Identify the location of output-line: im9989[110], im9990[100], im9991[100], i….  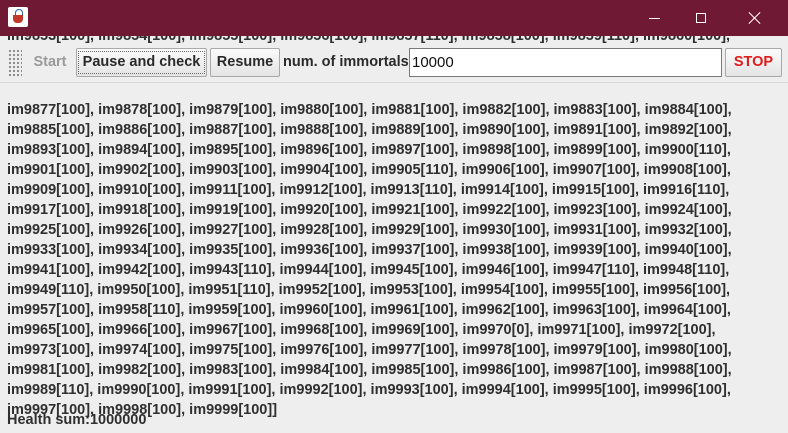
(369, 390).